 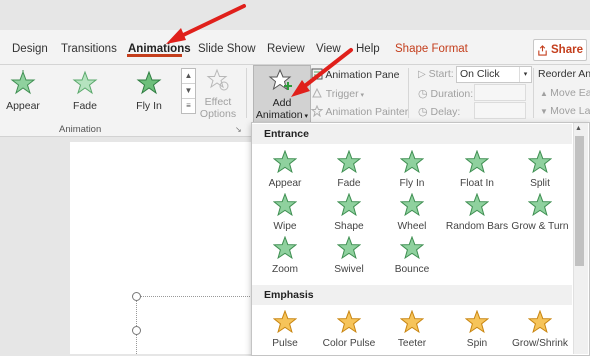 I want to click on pulse-star-icon, so click(x=285, y=322).